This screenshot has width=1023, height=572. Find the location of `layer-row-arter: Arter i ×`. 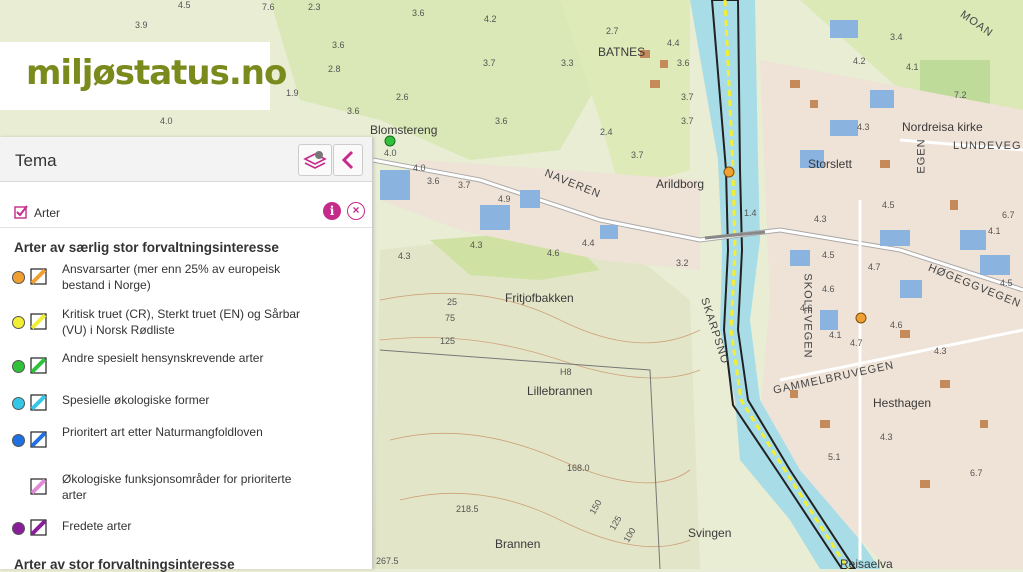

layer-row-arter: Arter i × is located at coordinates (186, 212).